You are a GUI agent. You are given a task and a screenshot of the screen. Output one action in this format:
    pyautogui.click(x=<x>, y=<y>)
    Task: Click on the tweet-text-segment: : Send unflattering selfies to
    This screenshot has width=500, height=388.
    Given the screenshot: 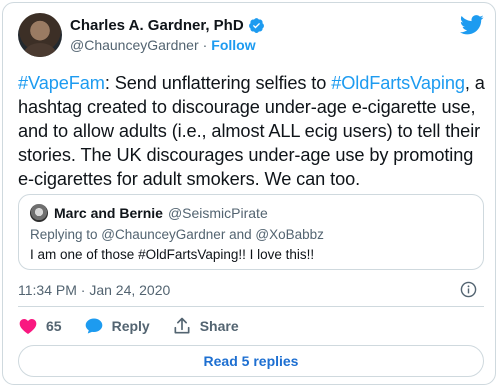 What is the action you would take?
    pyautogui.click(x=218, y=83)
    